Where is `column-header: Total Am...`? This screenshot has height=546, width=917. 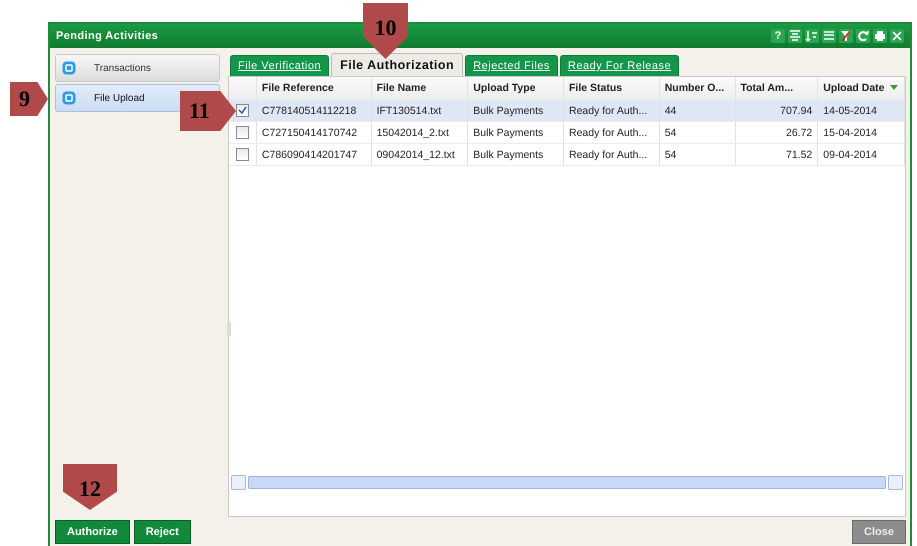 column-header: Total Am... is located at coordinates (777, 88).